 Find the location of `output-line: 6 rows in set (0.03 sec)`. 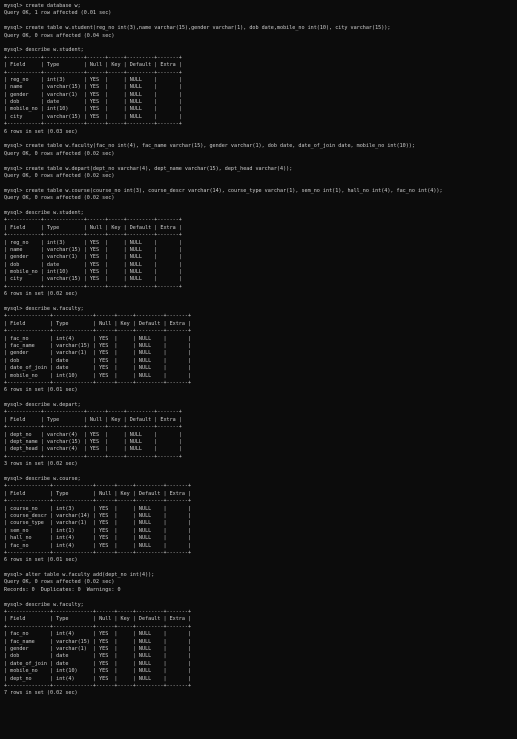

output-line: 6 rows in set (0.03 sec) is located at coordinates (41, 131).